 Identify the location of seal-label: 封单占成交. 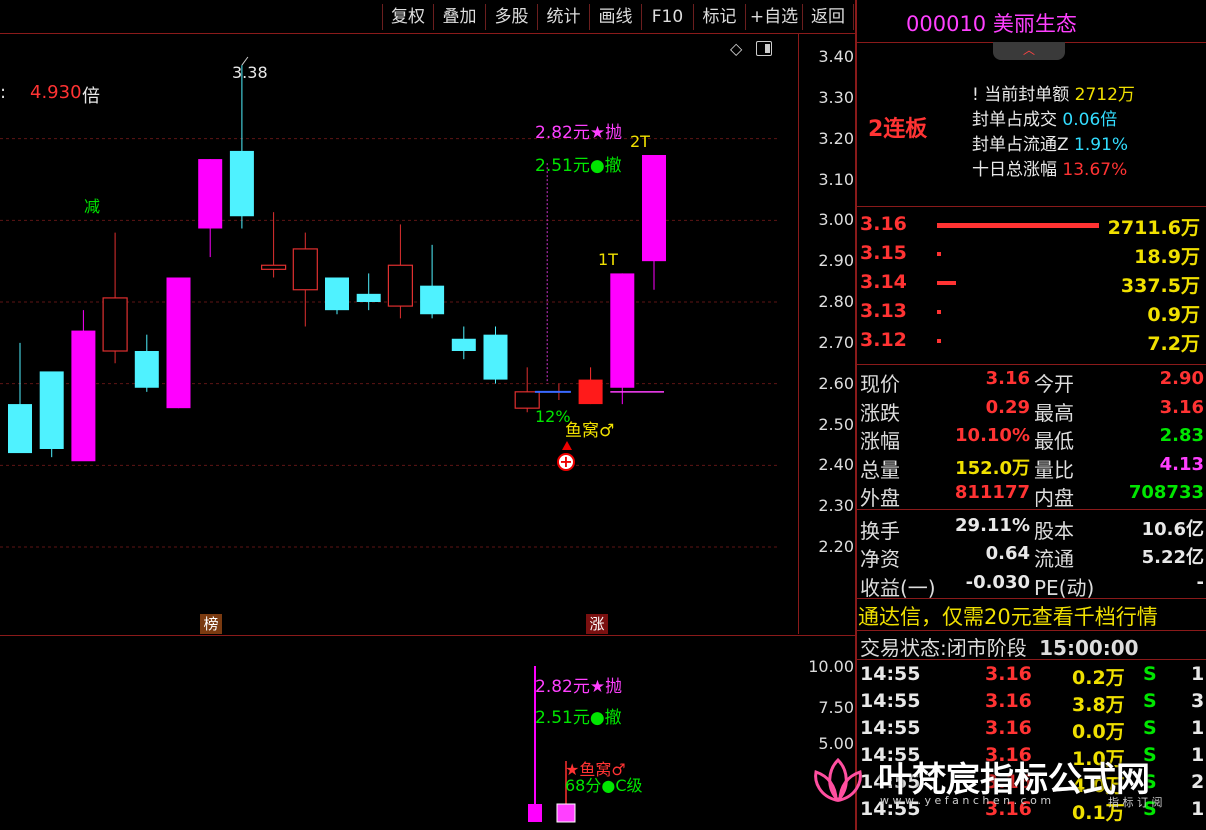
(1014, 120).